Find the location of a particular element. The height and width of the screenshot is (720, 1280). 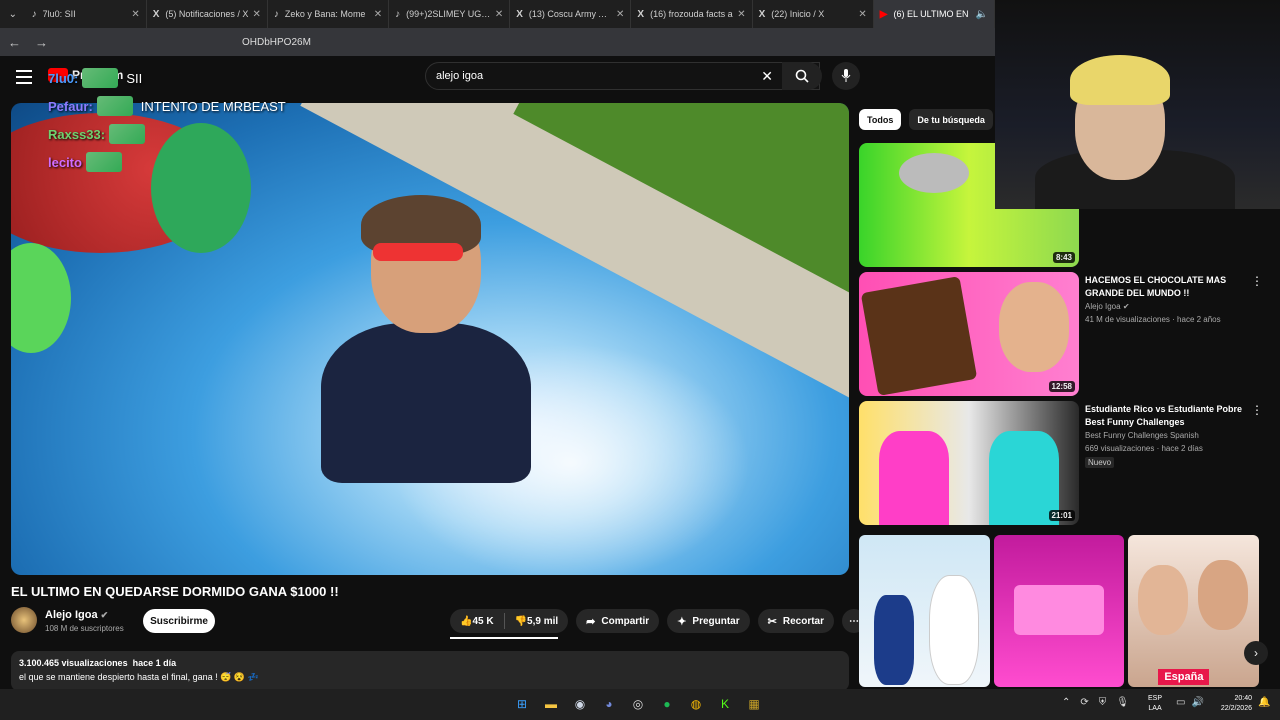

back-icon: ← is located at coordinates (14, 42).